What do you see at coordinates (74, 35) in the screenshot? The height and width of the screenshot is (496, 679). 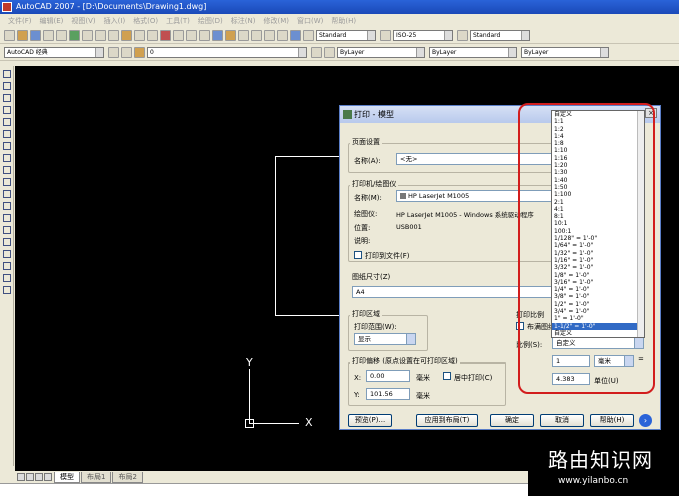 I see `publish-icon` at bounding box center [74, 35].